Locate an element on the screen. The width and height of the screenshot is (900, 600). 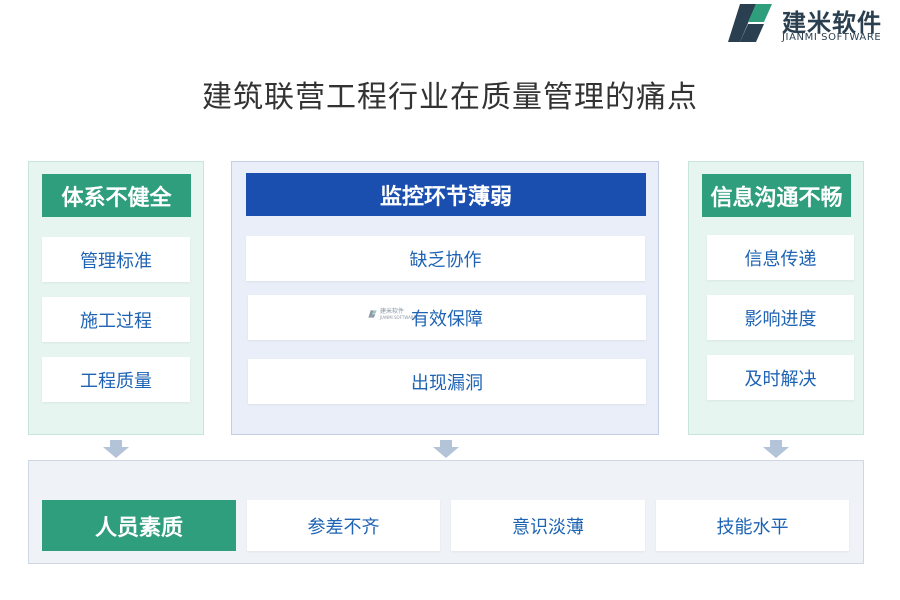
center-item-3: 出现漏洞 is located at coordinates (447, 381).